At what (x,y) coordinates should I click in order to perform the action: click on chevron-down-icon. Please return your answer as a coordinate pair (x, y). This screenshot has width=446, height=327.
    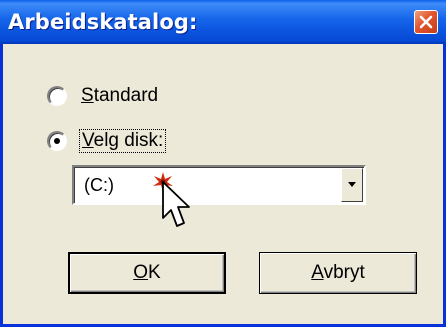
    Looking at the image, I should click on (352, 184).